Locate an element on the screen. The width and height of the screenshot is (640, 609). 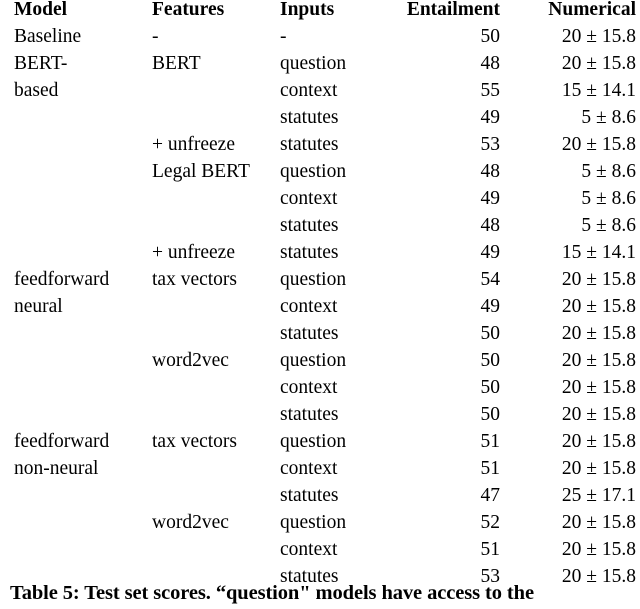
table-row: + unfreeze statutes 53 20 ± 15.8 is located at coordinates (323, 148).